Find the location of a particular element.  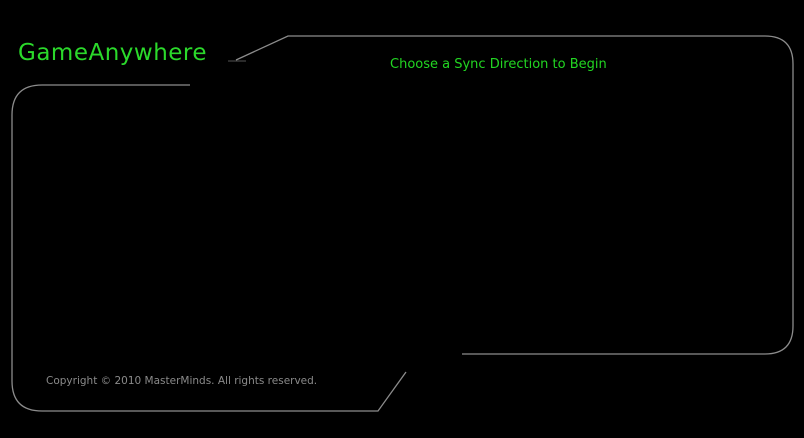

sync-direction-prompt: Choose a Sync Direction to Begin is located at coordinates (498, 64).